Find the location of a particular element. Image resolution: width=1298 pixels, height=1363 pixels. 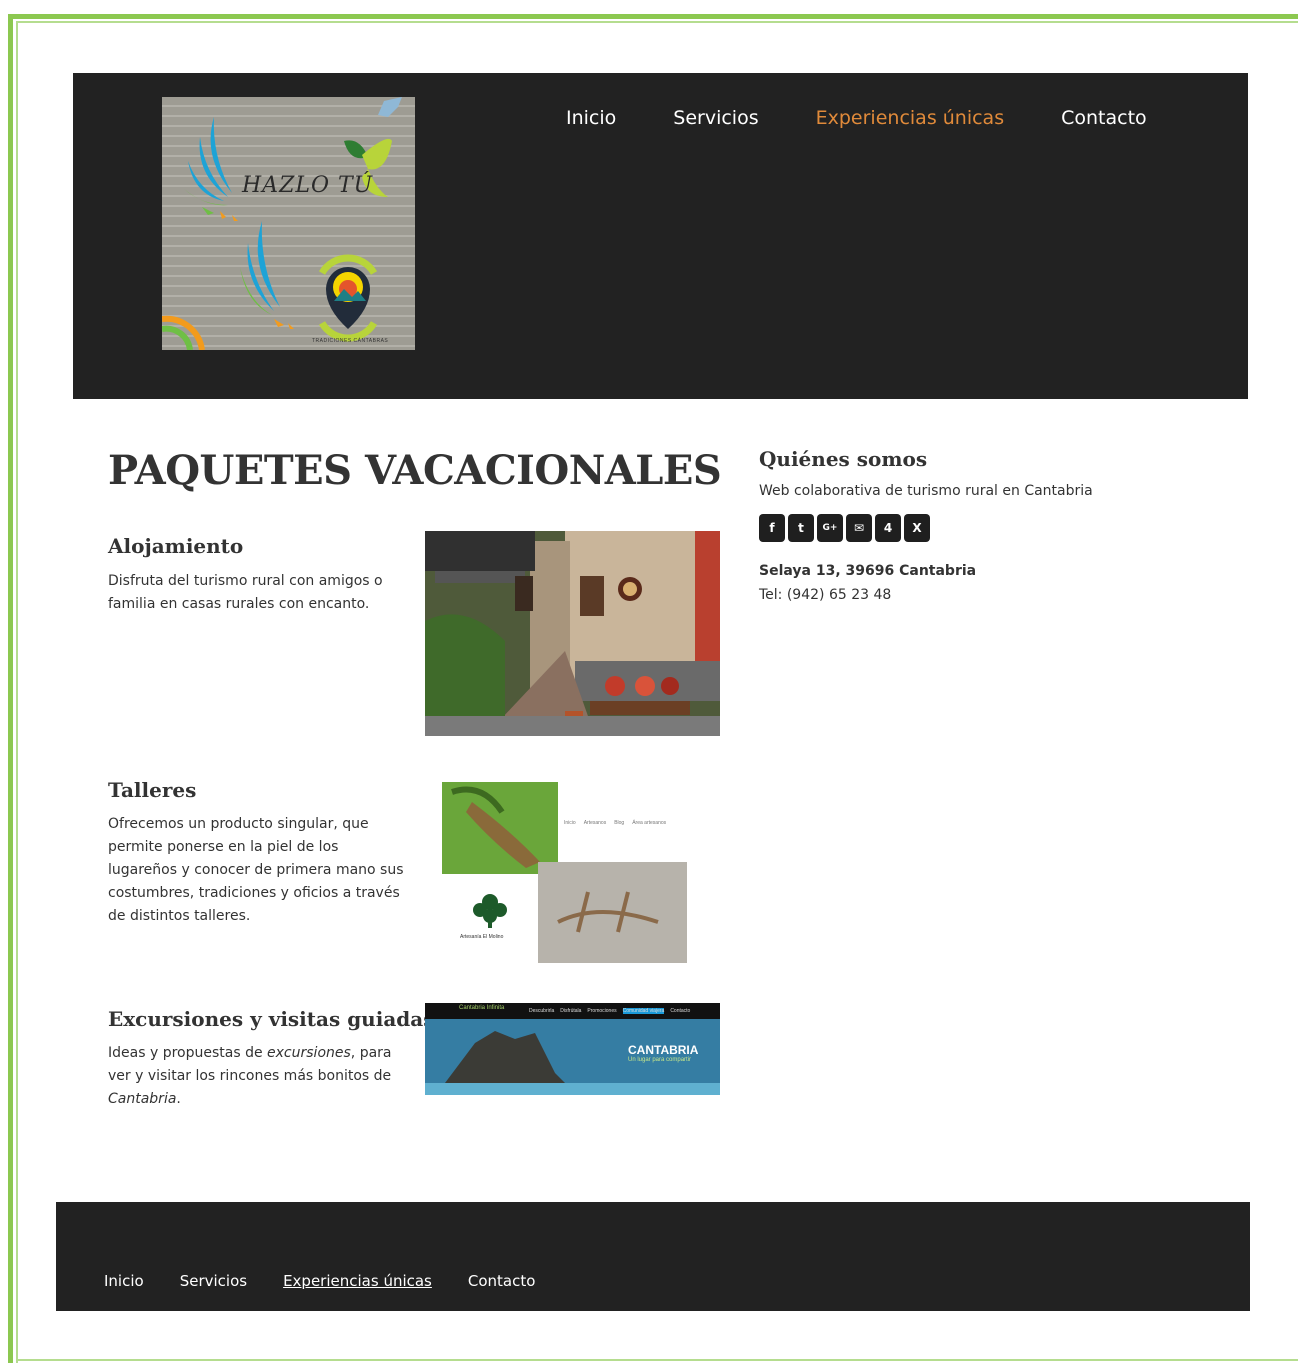

excursiones-text-part: . is located at coordinates (178, 1099).